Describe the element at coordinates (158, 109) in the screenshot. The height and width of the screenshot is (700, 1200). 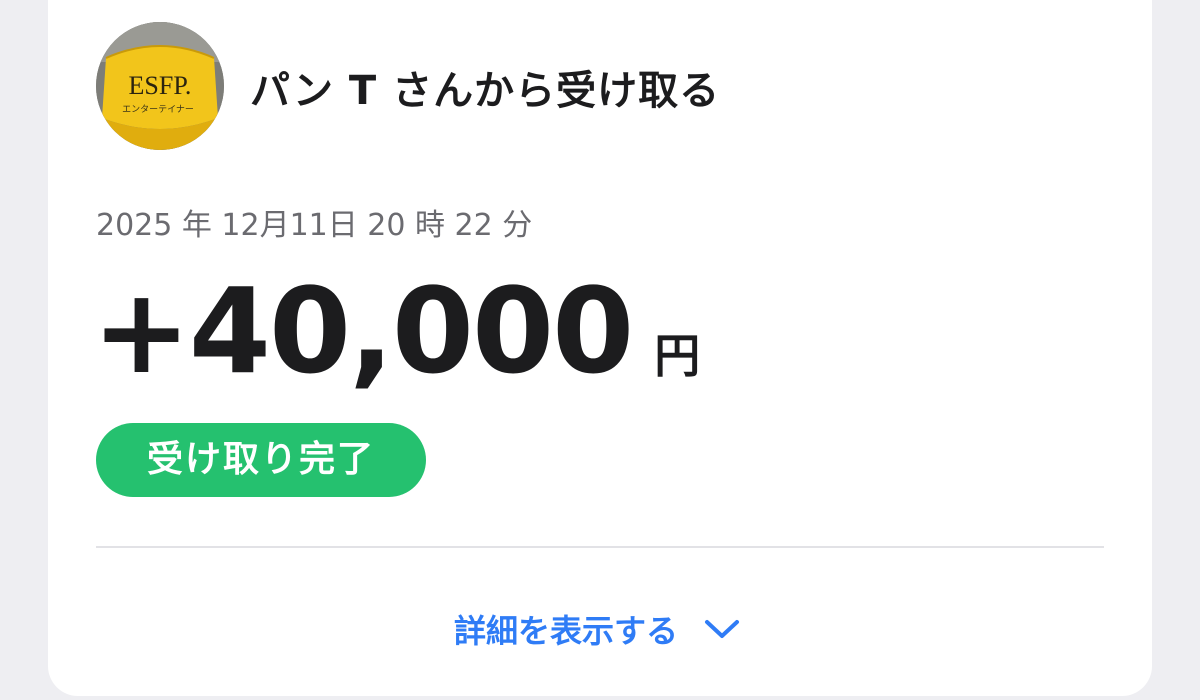
I see `svg-text: エンターテイナー` at that location.